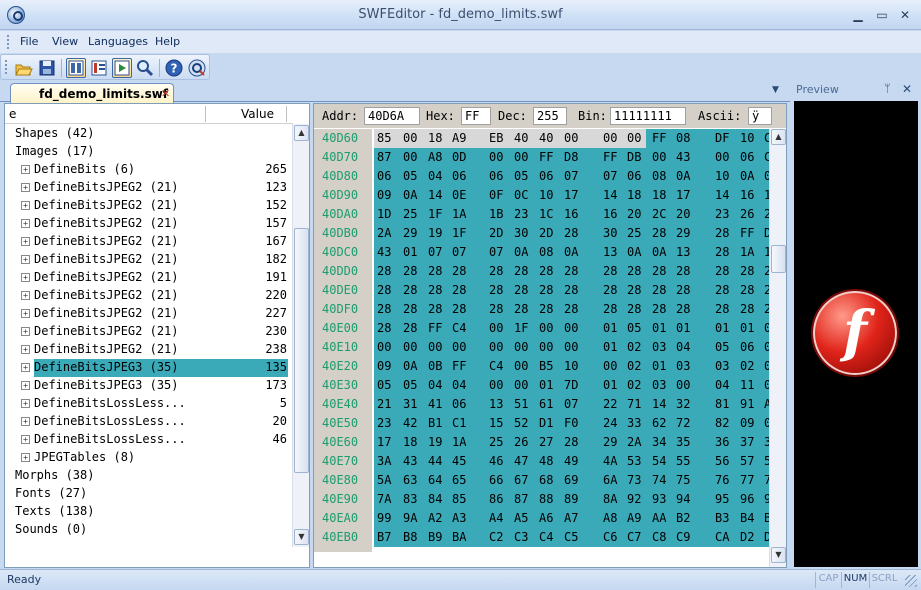 Image resolution: width=921 pixels, height=590 pixels. I want to click on hex-byte: 1A, so click(747, 252).